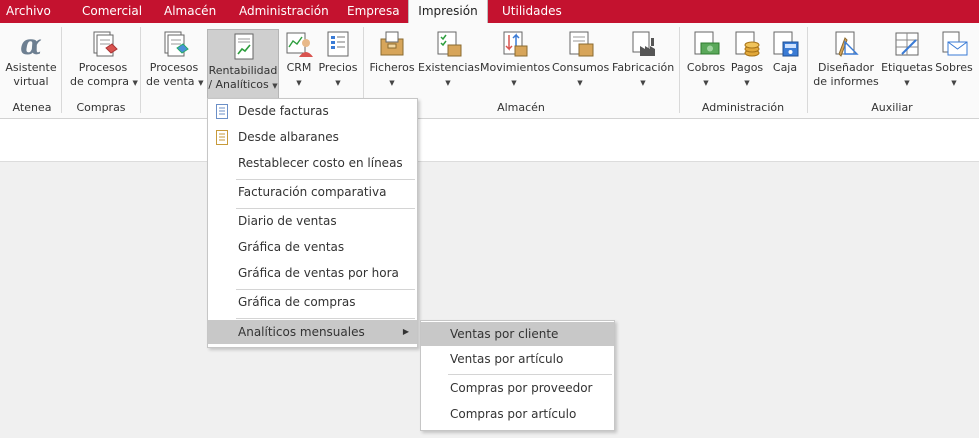 The height and width of the screenshot is (438, 979). What do you see at coordinates (101, 107) in the screenshot?
I see `group-label-compras: Compras` at bounding box center [101, 107].